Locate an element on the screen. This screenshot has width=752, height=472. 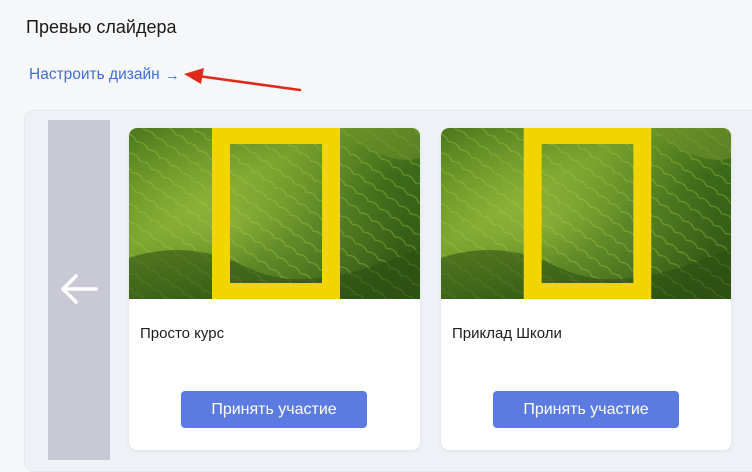
customize-design-link: Настроить дизайн → is located at coordinates (104, 75).